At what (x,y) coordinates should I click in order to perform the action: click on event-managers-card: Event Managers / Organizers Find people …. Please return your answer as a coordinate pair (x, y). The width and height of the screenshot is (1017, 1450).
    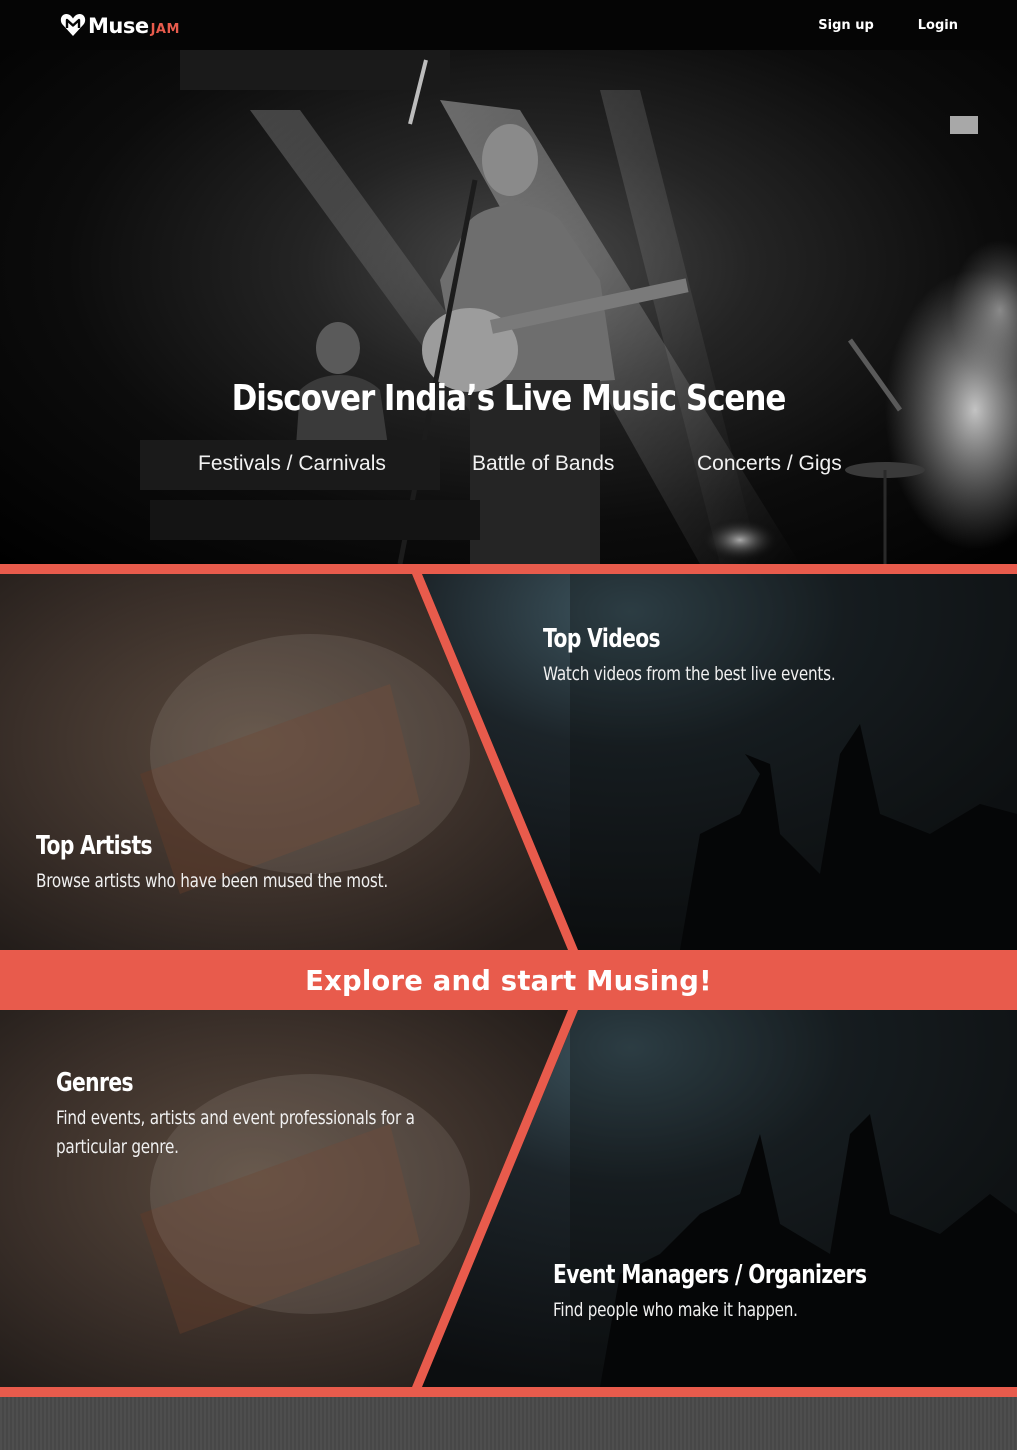
    Looking at the image, I should click on (754, 1292).